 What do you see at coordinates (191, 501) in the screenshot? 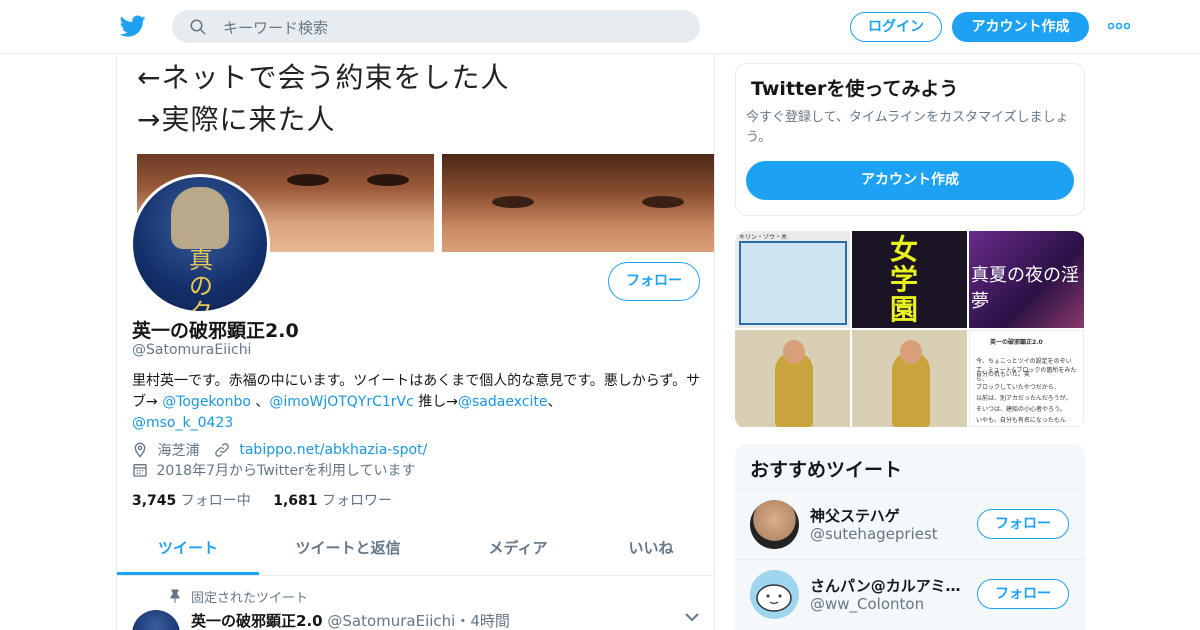
I see `following-stat: 3,745 フォロー中` at bounding box center [191, 501].